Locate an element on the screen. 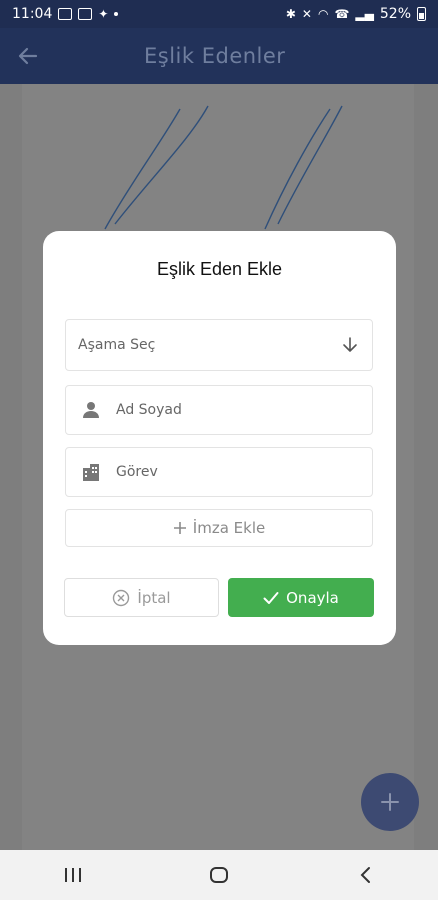  call-icon: ☎ is located at coordinates (342, 14).